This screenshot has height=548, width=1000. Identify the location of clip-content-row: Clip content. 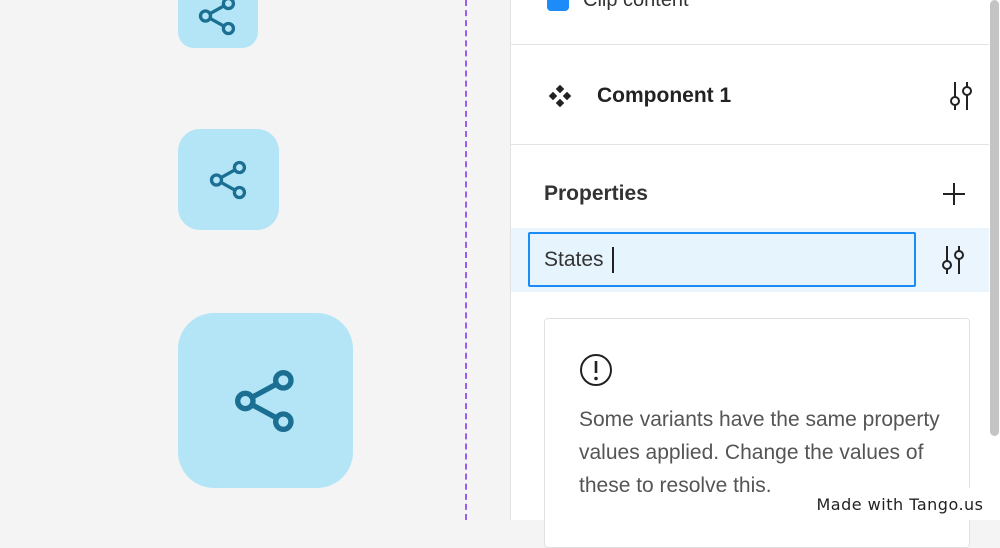
(618, 6).